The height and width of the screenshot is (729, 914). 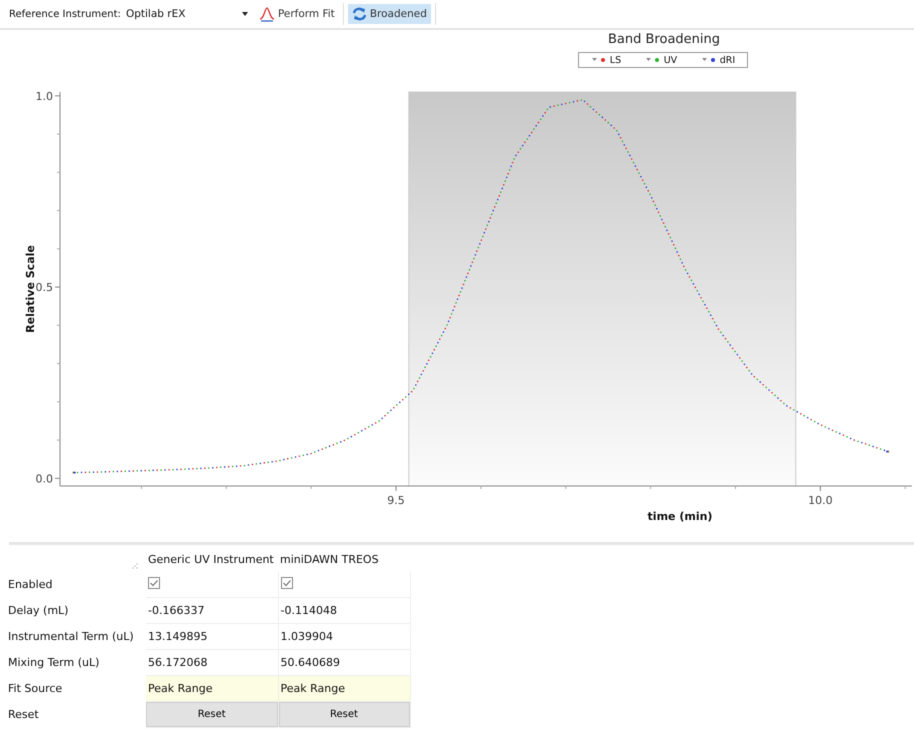 What do you see at coordinates (308, 610) in the screenshot?
I see `table-cell: -0.114048` at bounding box center [308, 610].